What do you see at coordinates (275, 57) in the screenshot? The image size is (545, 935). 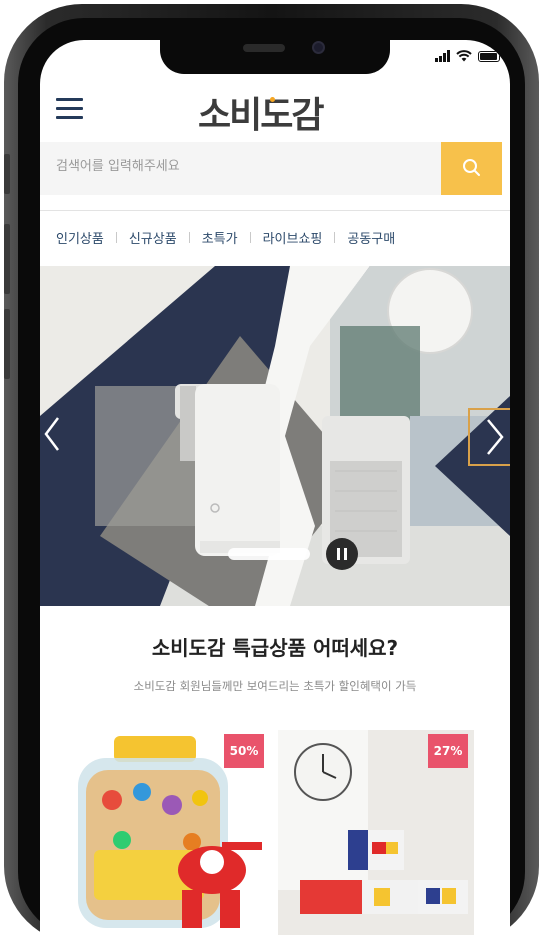 I see `notch` at bounding box center [275, 57].